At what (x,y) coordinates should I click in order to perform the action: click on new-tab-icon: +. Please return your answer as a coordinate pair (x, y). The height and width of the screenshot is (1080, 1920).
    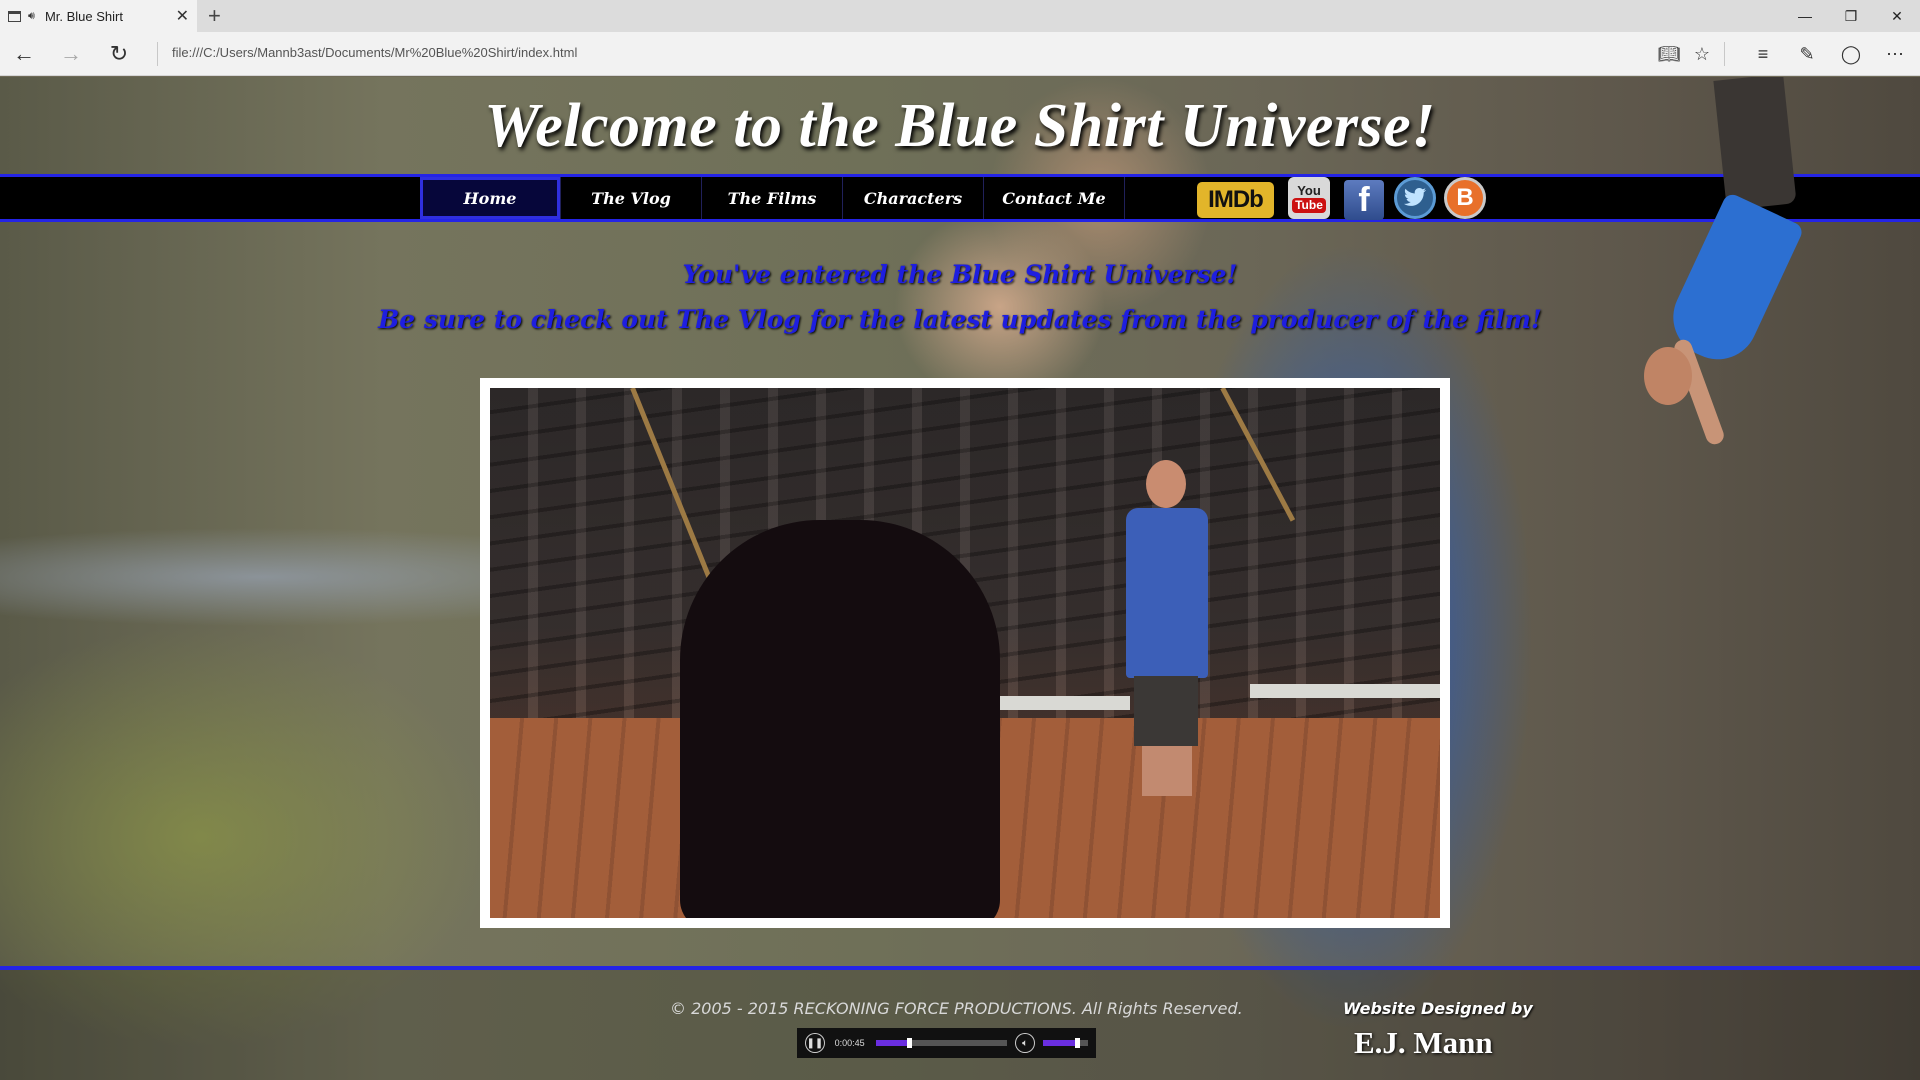
    Looking at the image, I should click on (214, 16).